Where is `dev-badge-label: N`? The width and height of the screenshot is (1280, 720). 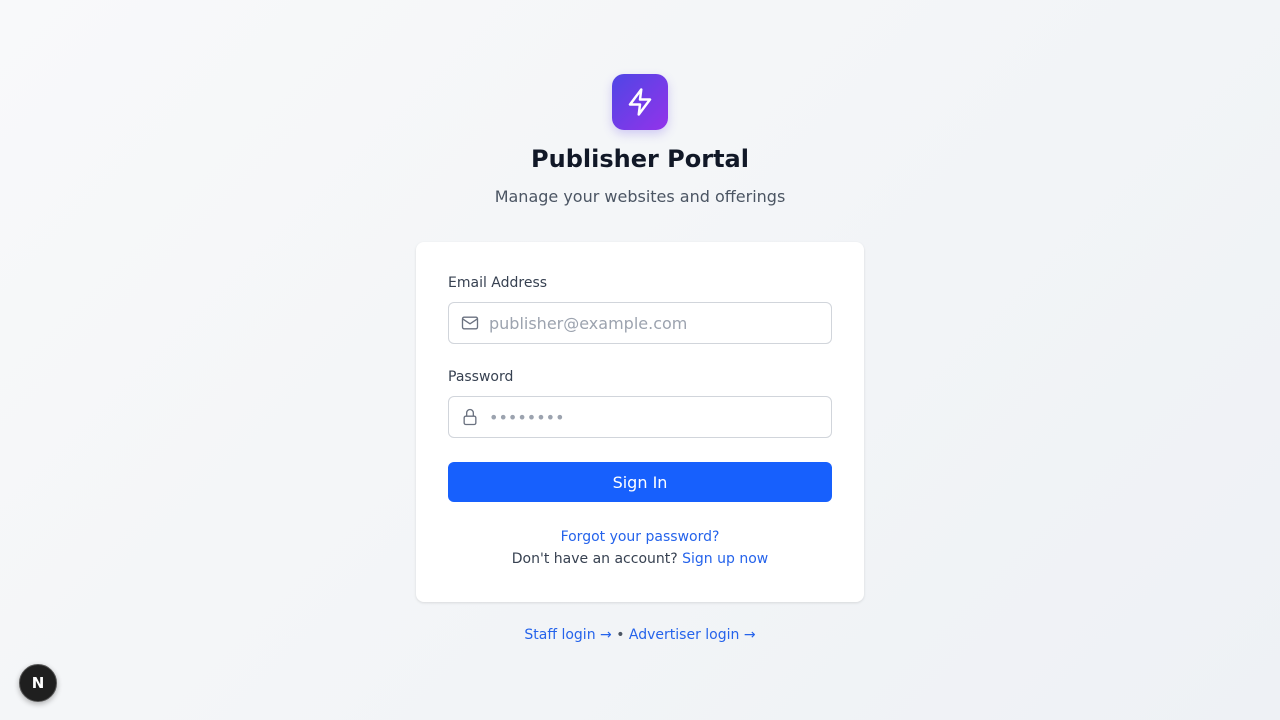
dev-badge-label: N is located at coordinates (38, 683).